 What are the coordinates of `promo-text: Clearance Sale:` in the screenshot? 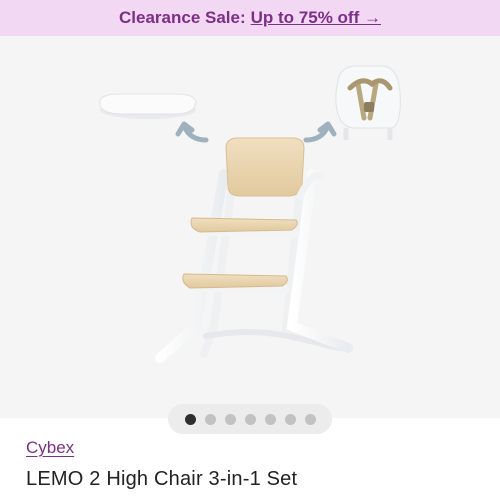 It's located at (182, 17).